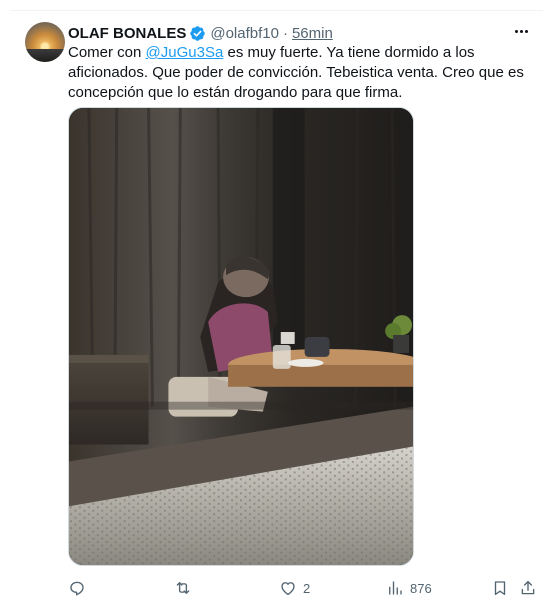 The width and height of the screenshot is (552, 609). I want to click on tweet-header: OLAF BONALES @olafbf10 · 56min, so click(200, 33).